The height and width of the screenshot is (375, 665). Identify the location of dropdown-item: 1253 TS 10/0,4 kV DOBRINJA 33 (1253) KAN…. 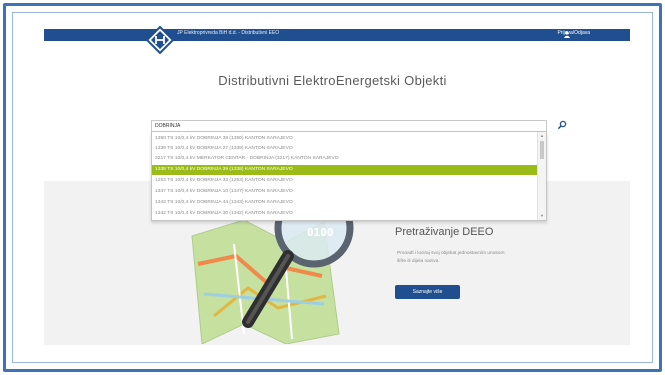
(344, 181).